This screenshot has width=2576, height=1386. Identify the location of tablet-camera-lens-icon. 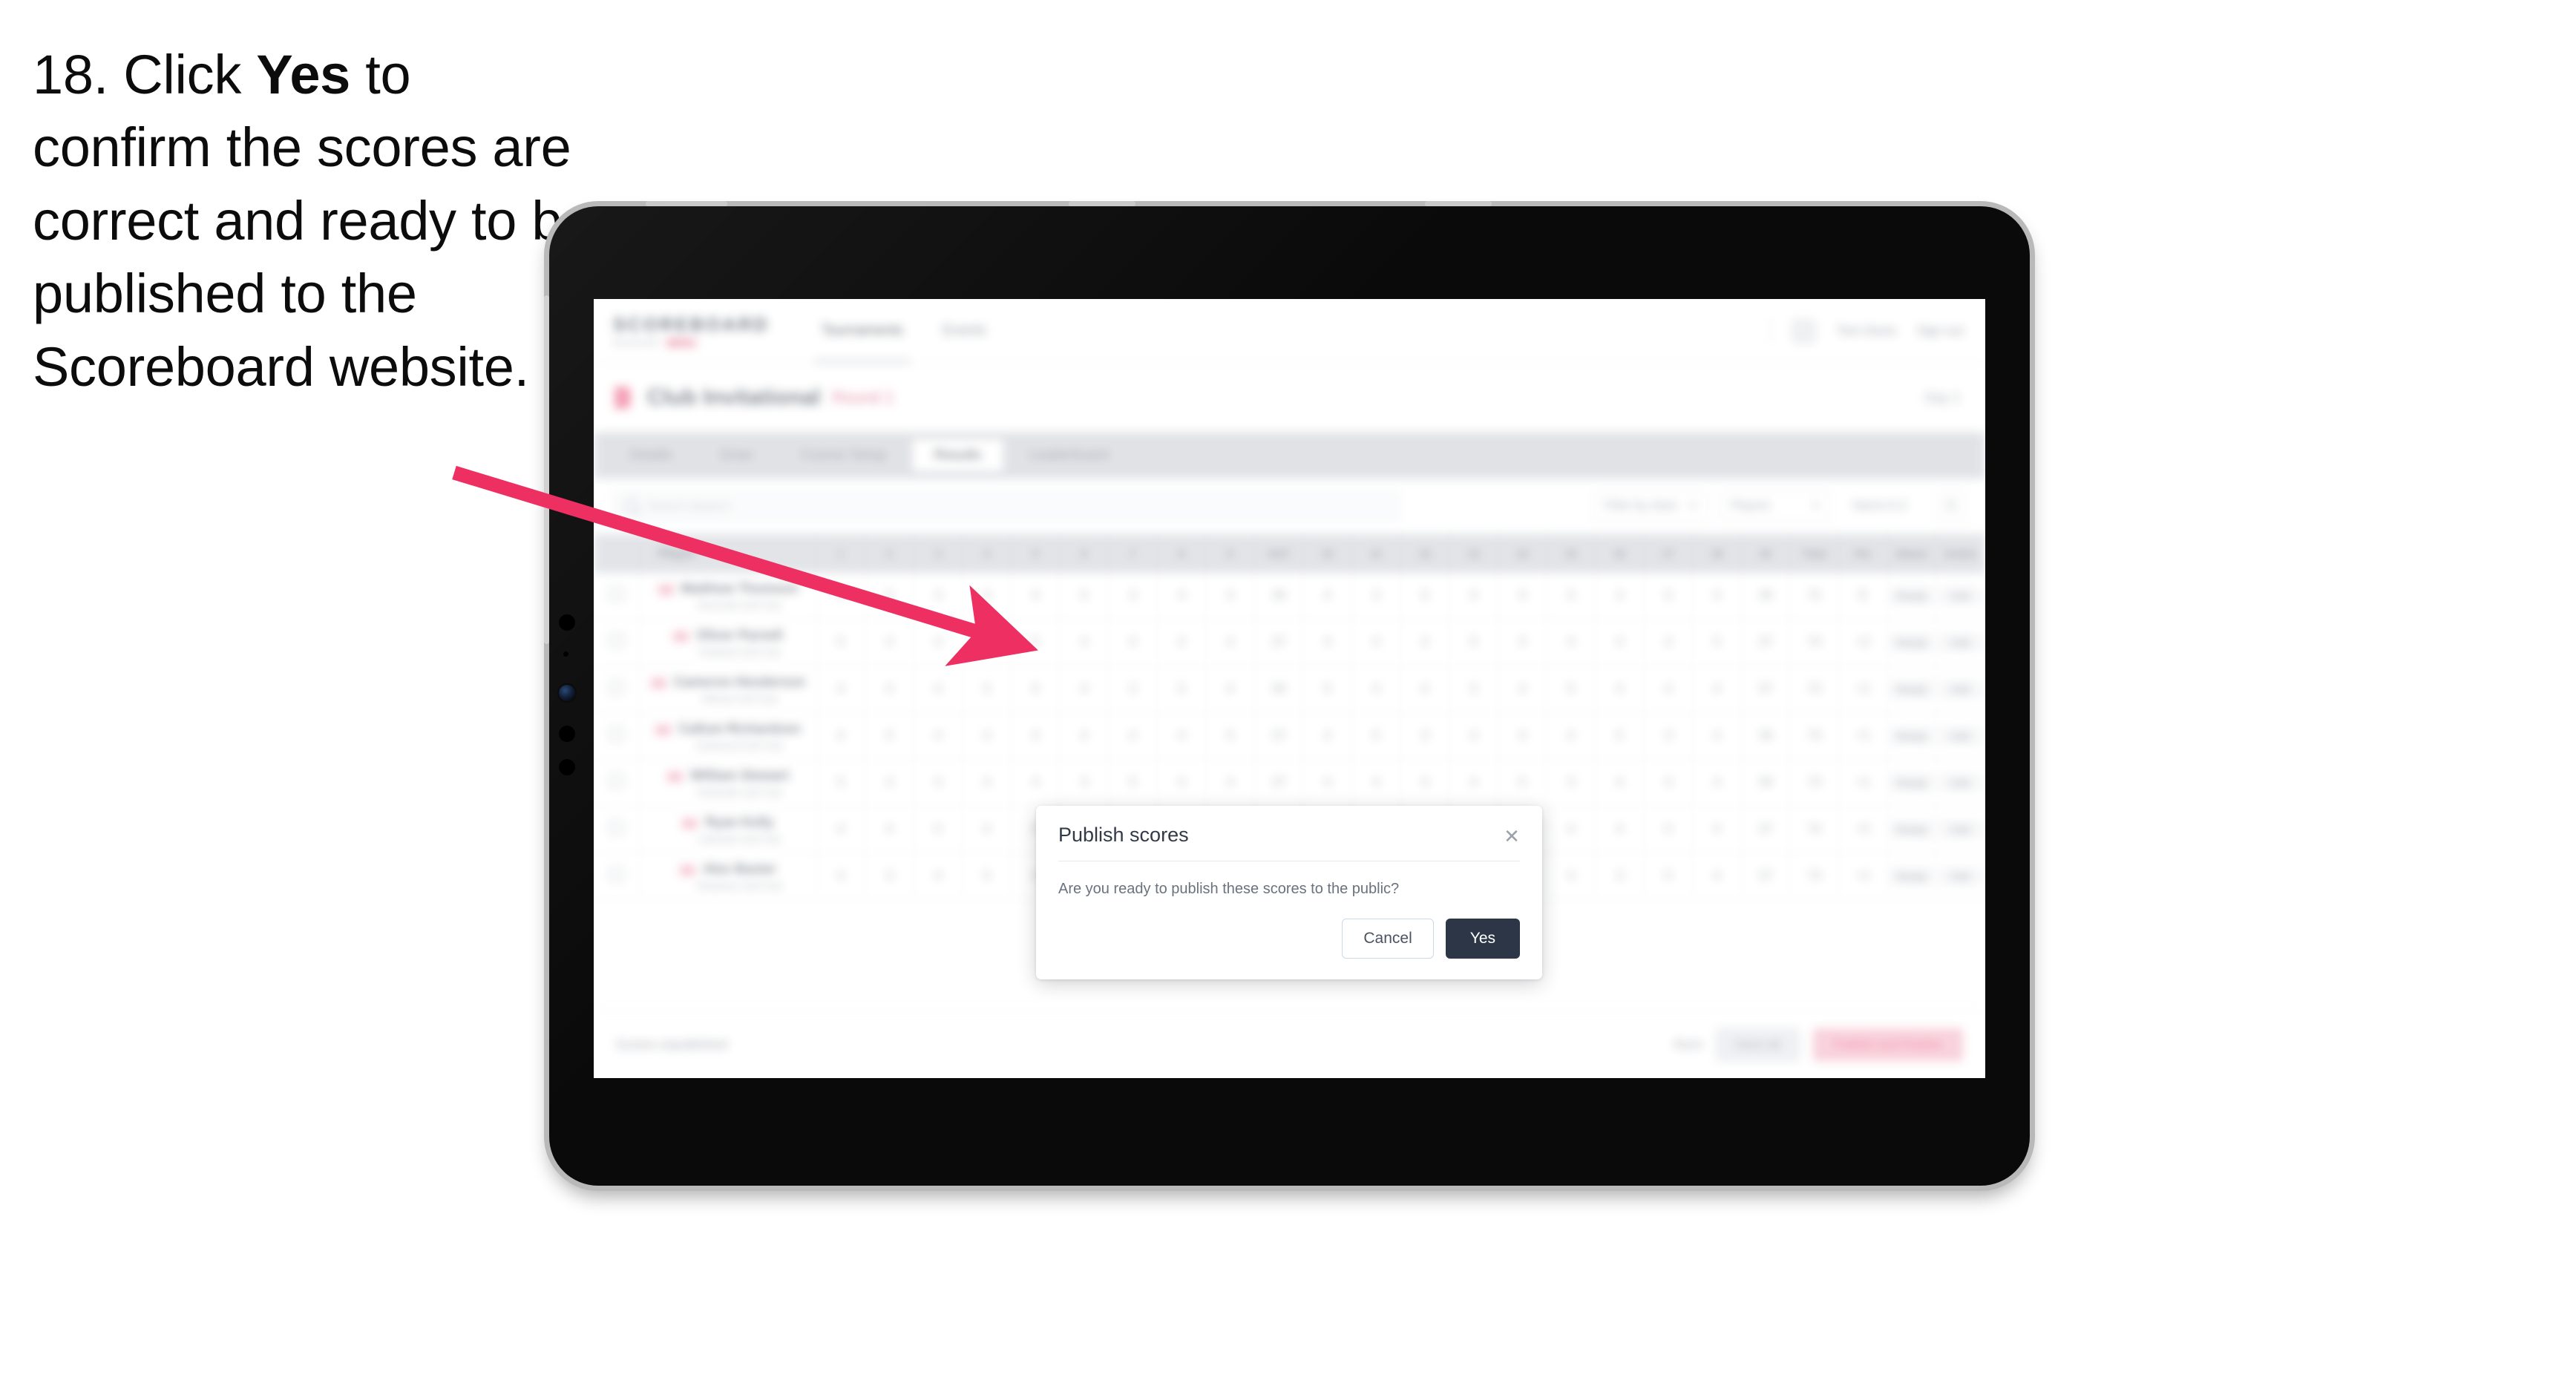
(567, 693).